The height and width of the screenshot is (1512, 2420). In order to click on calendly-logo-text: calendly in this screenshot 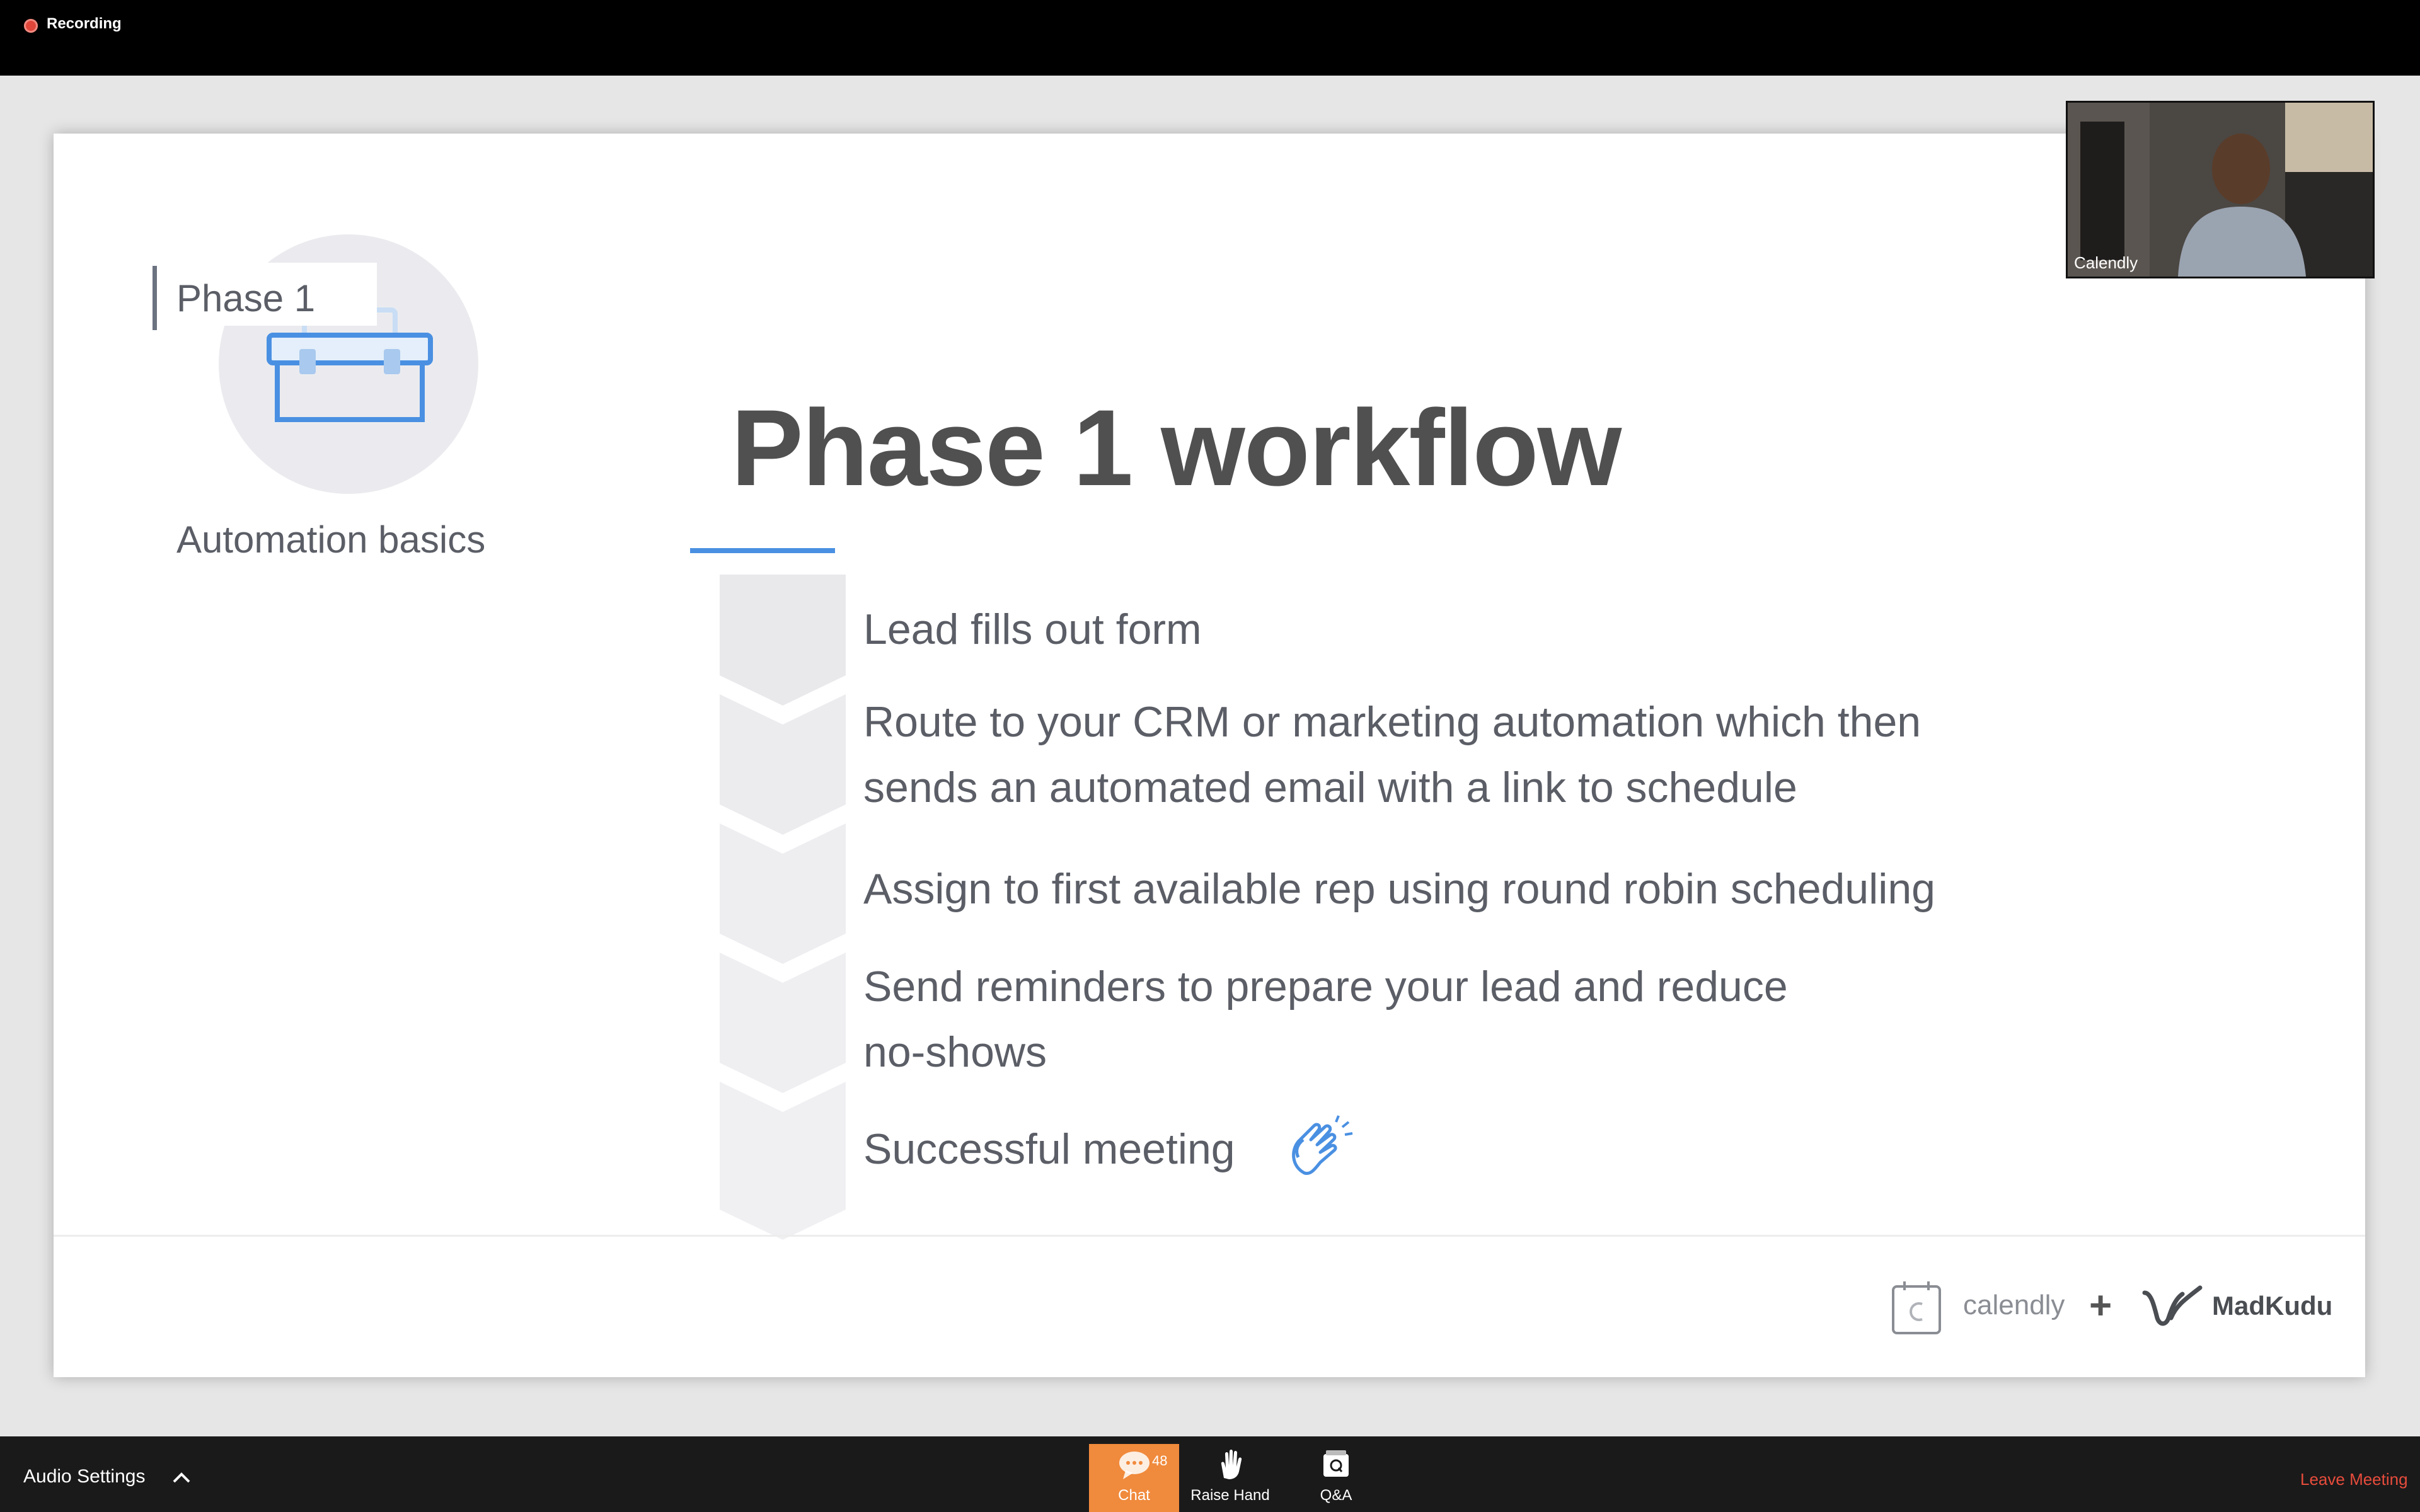, I will do `click(2014, 1305)`.